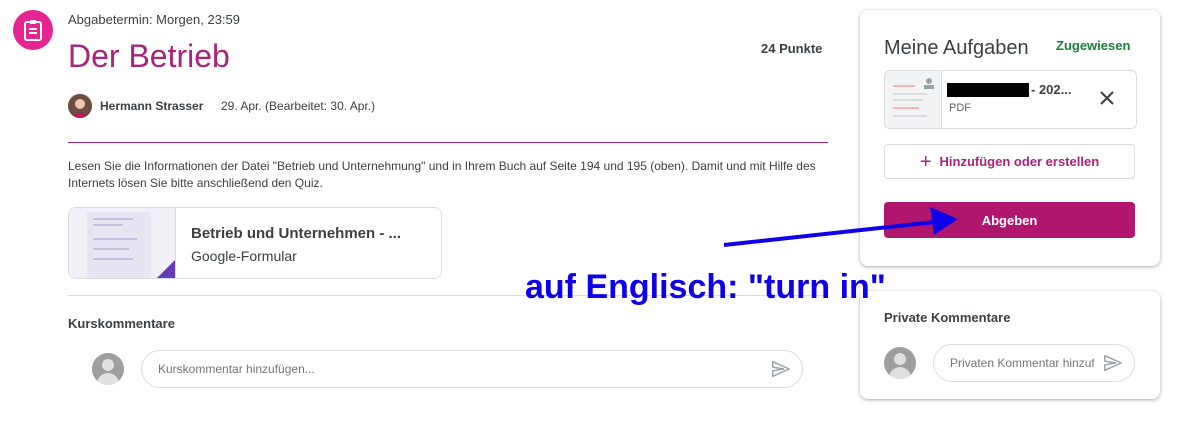  I want to click on annotation-arrow, so click(840, 227).